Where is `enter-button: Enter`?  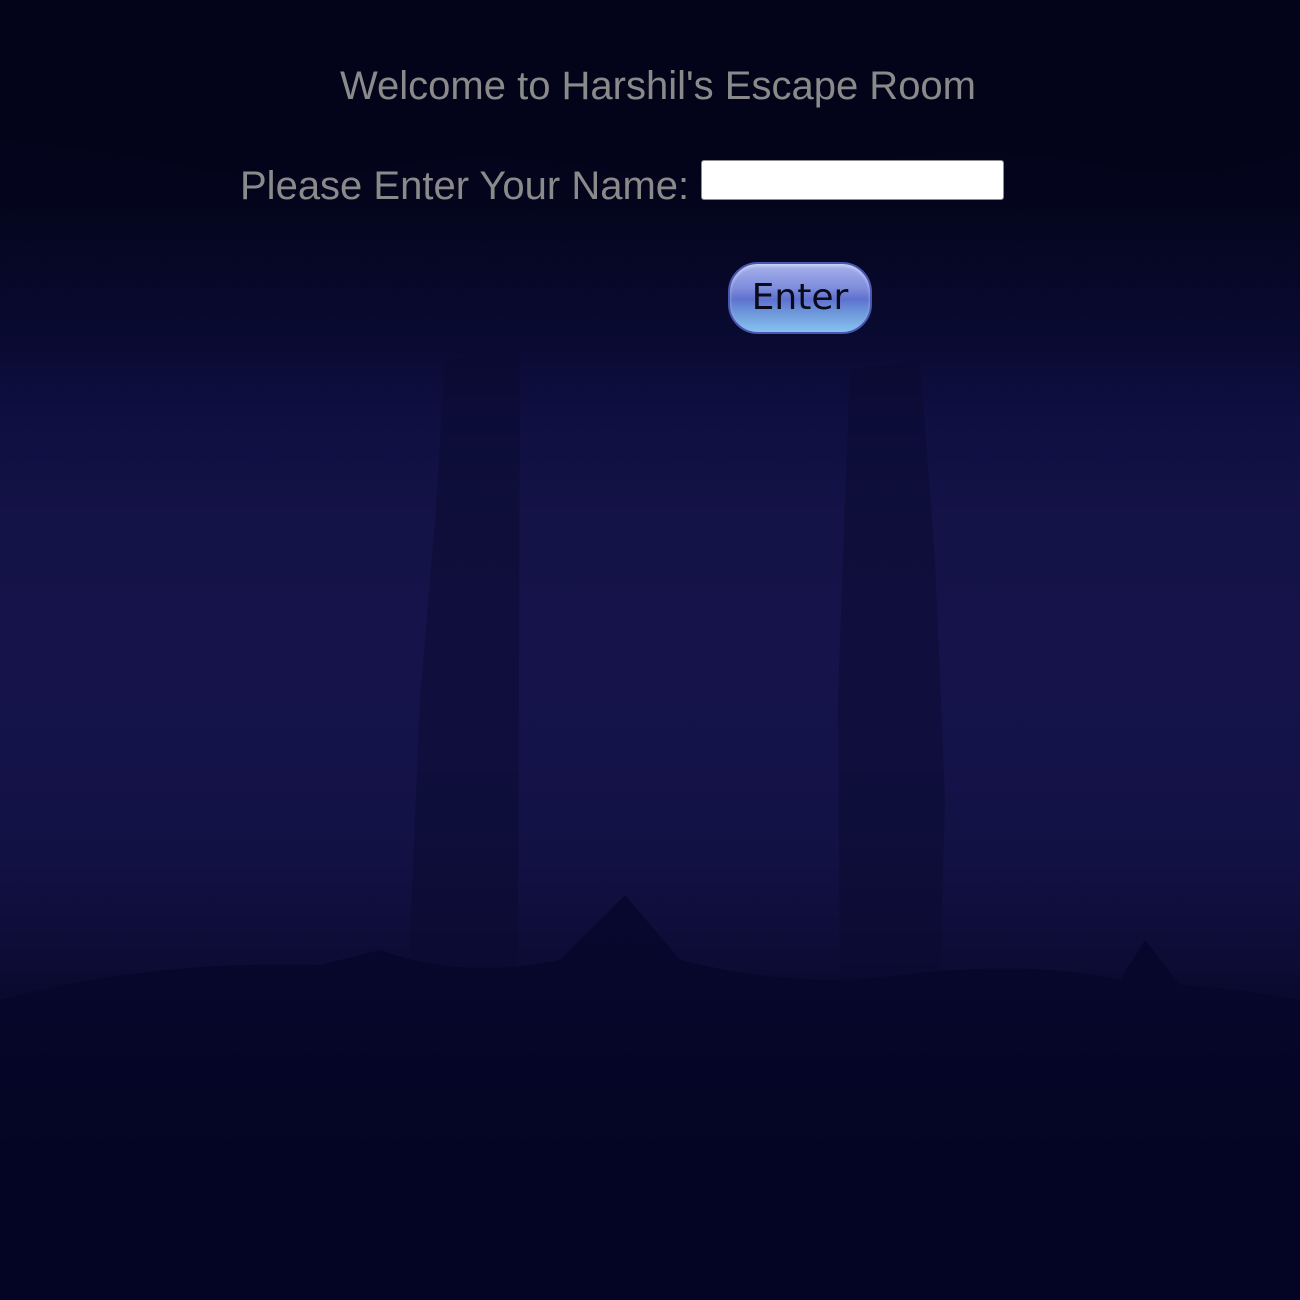
enter-button: Enter is located at coordinates (800, 298).